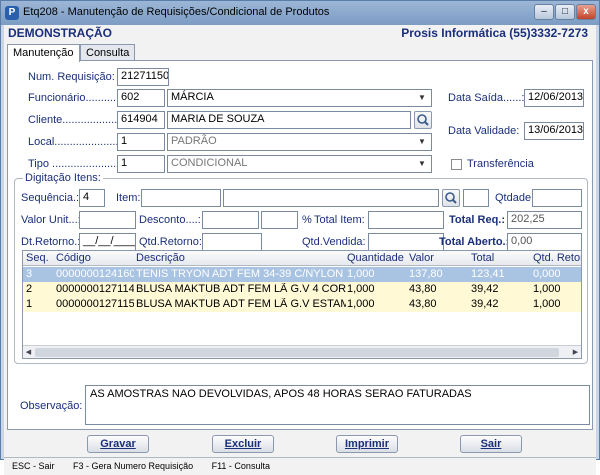 This screenshot has width=600, height=475. What do you see at coordinates (160, 258) in the screenshot?
I see `col-descricao: Descrição` at bounding box center [160, 258].